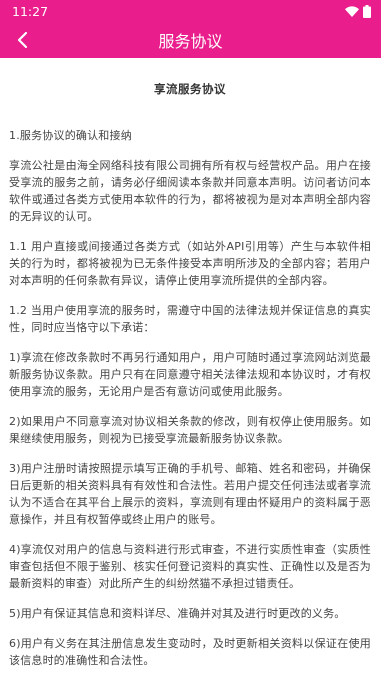 The width and height of the screenshot is (381, 678). Describe the element at coordinates (190, 89) in the screenshot. I see `document-title: 享流服务协议` at that location.